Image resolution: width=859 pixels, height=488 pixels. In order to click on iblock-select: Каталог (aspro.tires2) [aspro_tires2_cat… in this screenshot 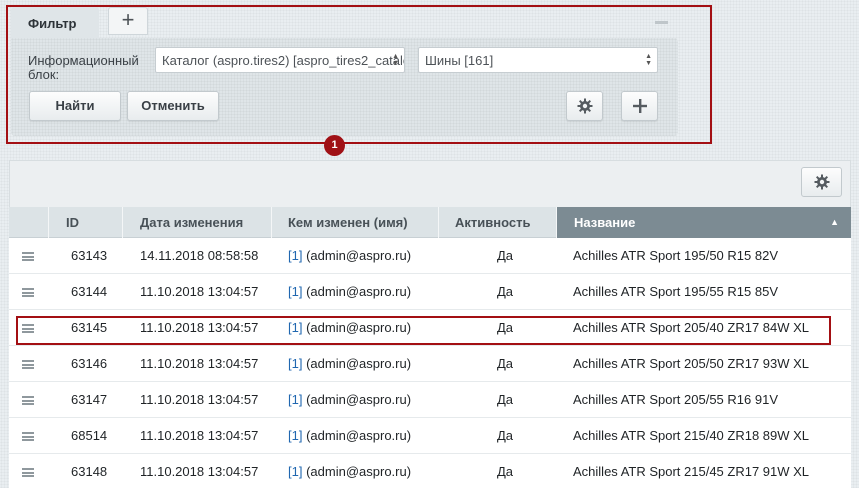, I will do `click(280, 60)`.